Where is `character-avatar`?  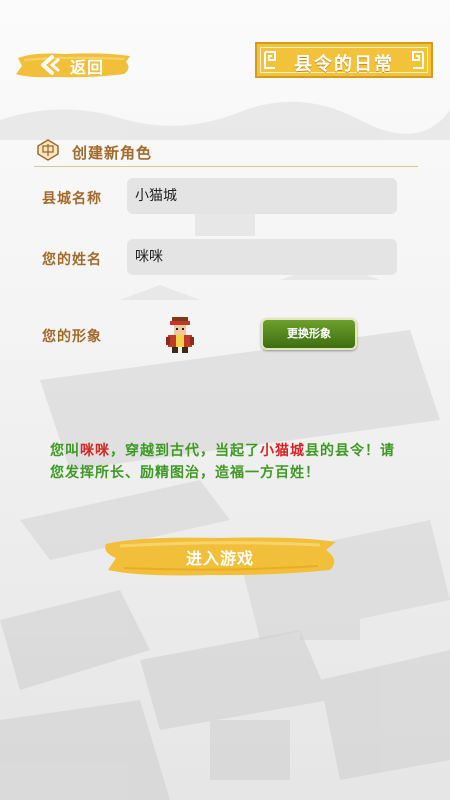
character-avatar is located at coordinates (180, 335).